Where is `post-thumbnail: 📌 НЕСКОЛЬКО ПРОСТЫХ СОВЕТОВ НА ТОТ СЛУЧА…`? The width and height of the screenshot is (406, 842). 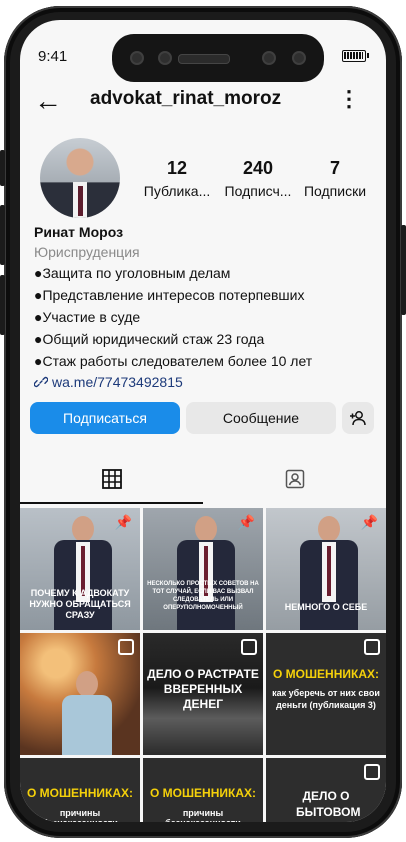
post-thumbnail: 📌 НЕСКОЛЬКО ПРОСТЫХ СОВЕТОВ НА ТОТ СЛУЧА… is located at coordinates (203, 569).